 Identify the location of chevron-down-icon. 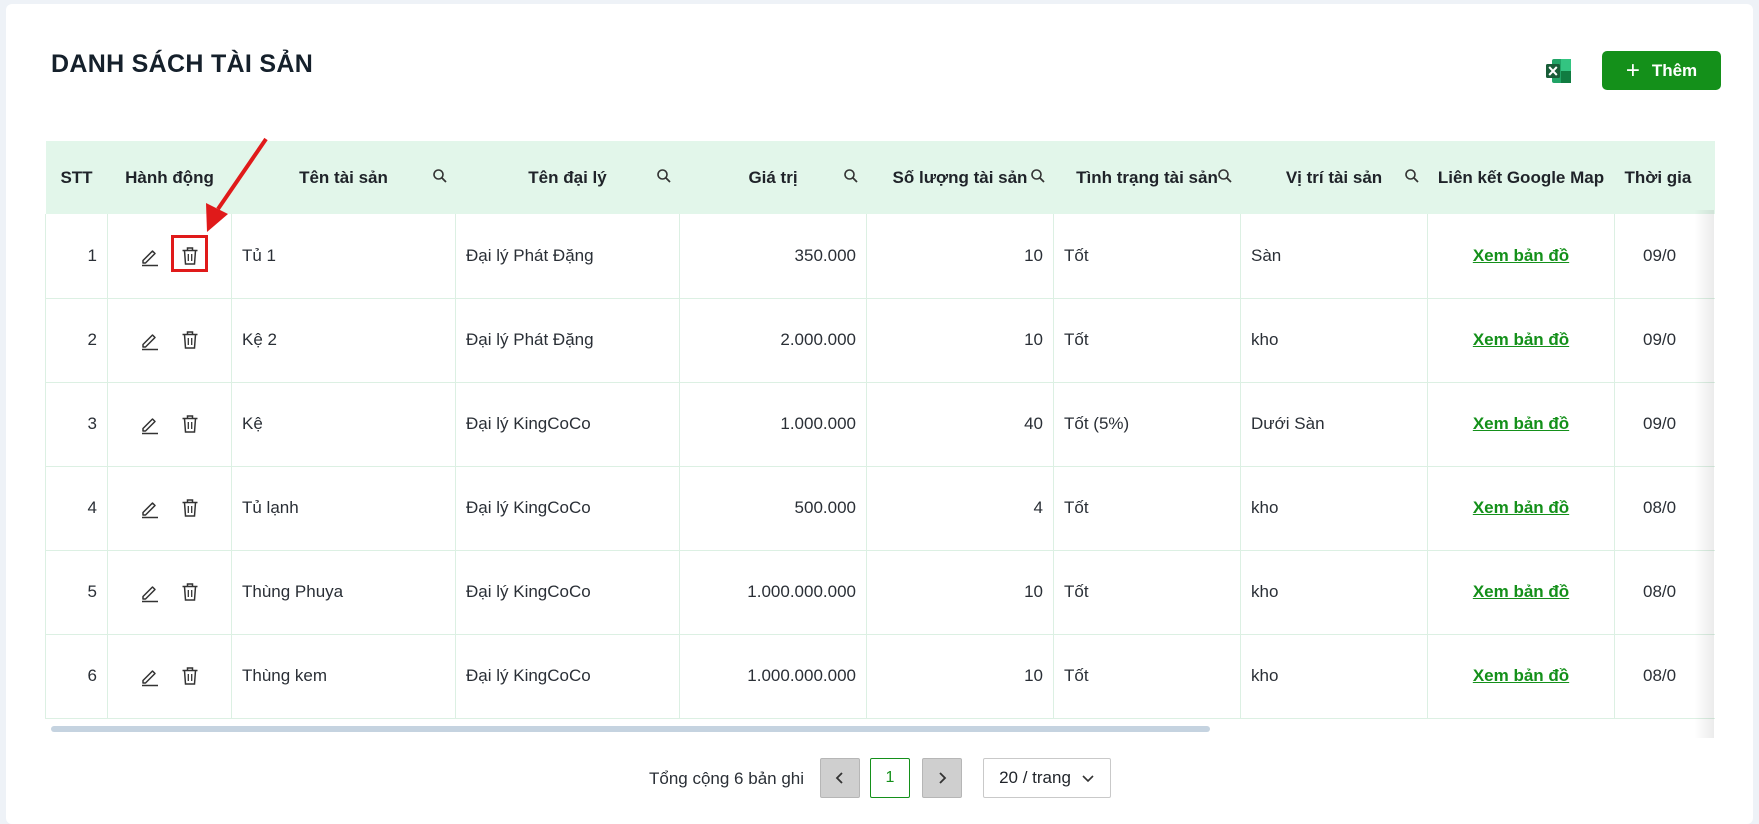
(1088, 779).